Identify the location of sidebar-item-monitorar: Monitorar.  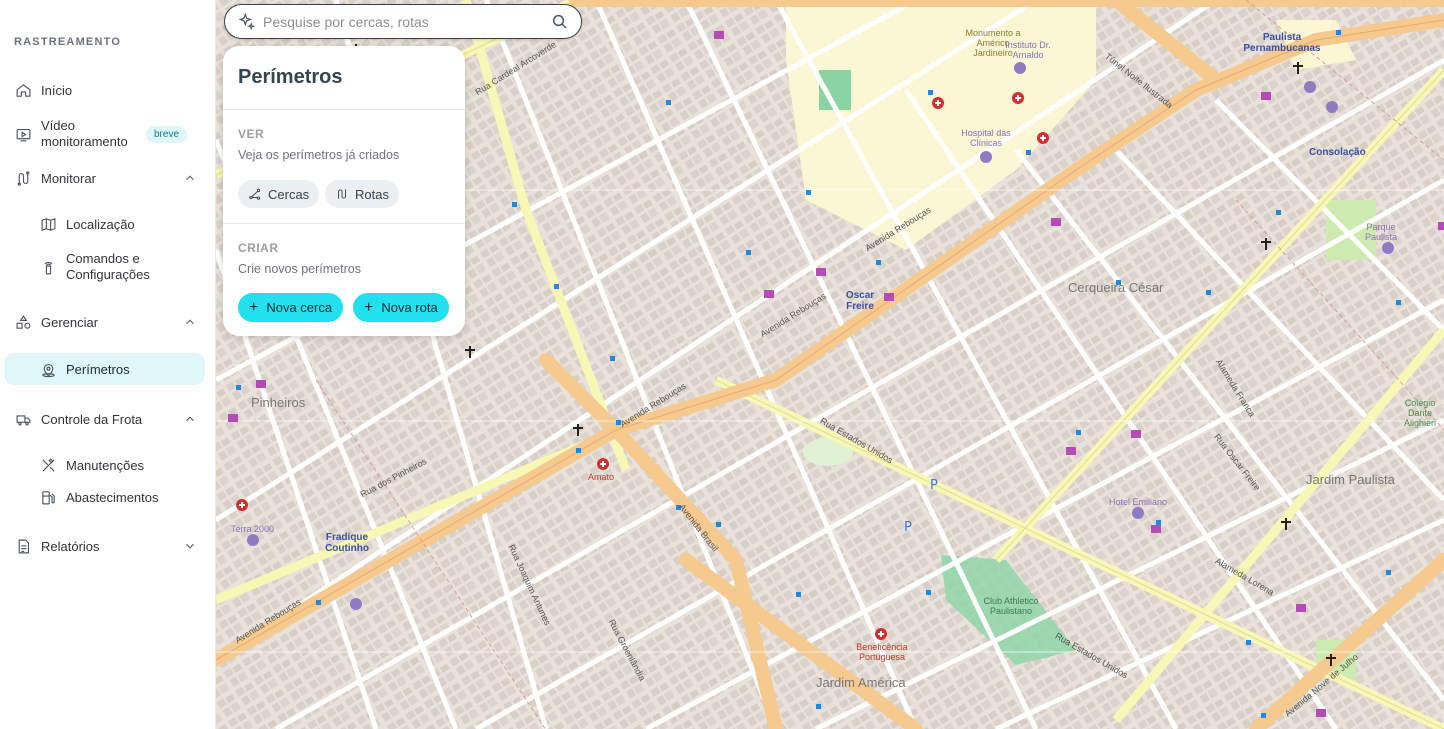
(104, 178).